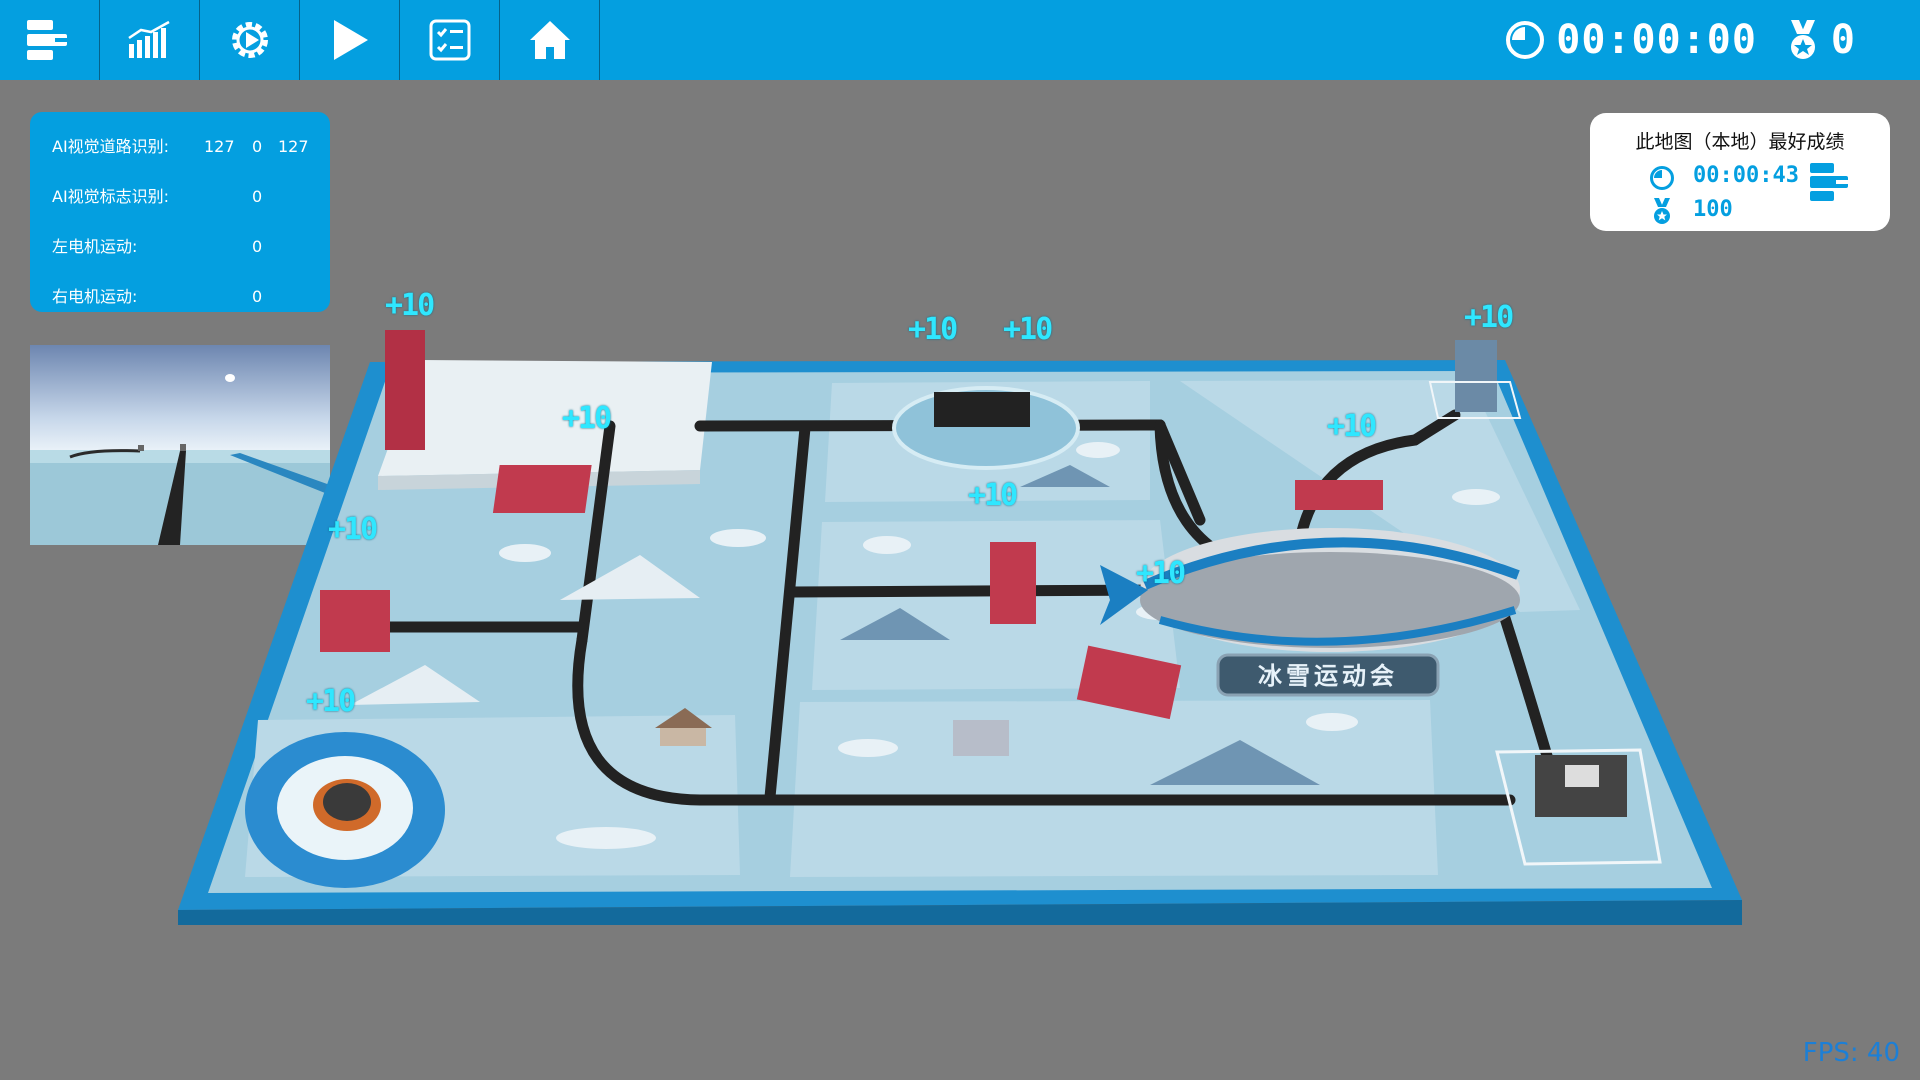 The width and height of the screenshot is (1920, 1080). I want to click on start-area, so click(545, 418).